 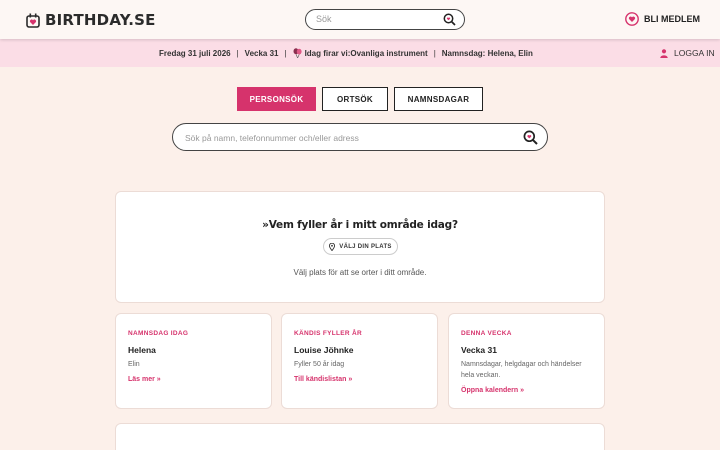 I want to click on search-tabs: PERSONSÖK ORTSÖK NAMNSDAGAR, so click(x=360, y=99).